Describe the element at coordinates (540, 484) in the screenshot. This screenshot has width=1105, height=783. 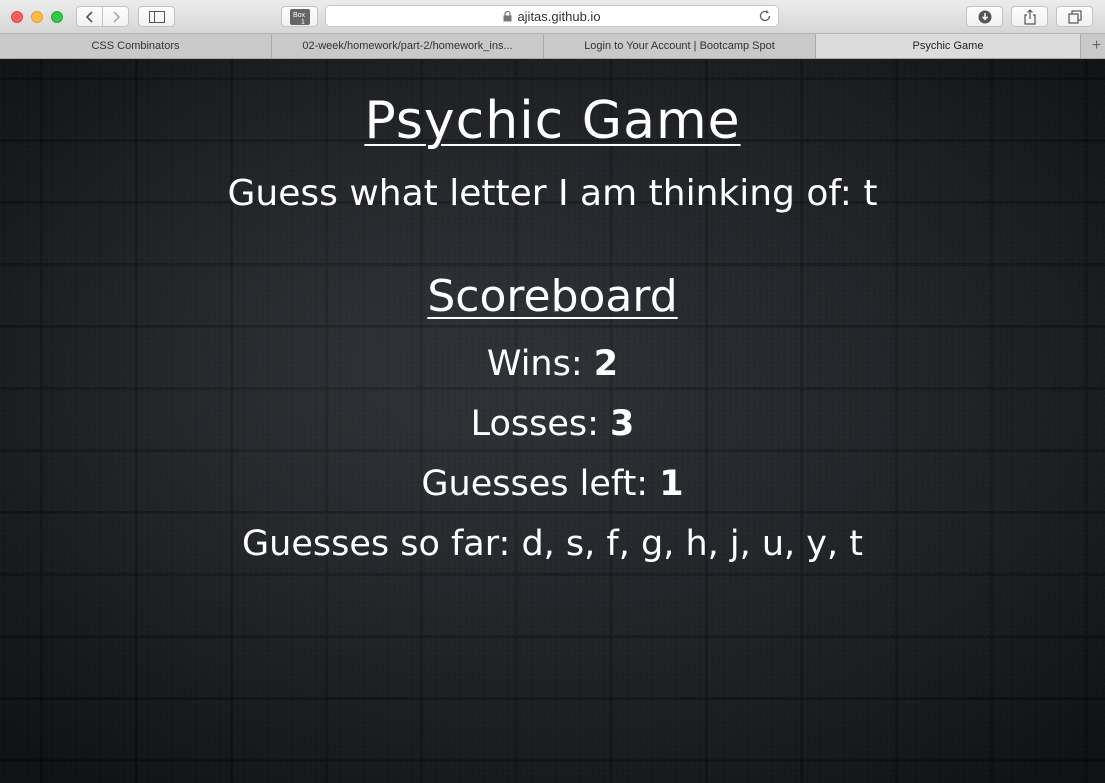
I see `guesses-left-label: Guesses left:` at that location.